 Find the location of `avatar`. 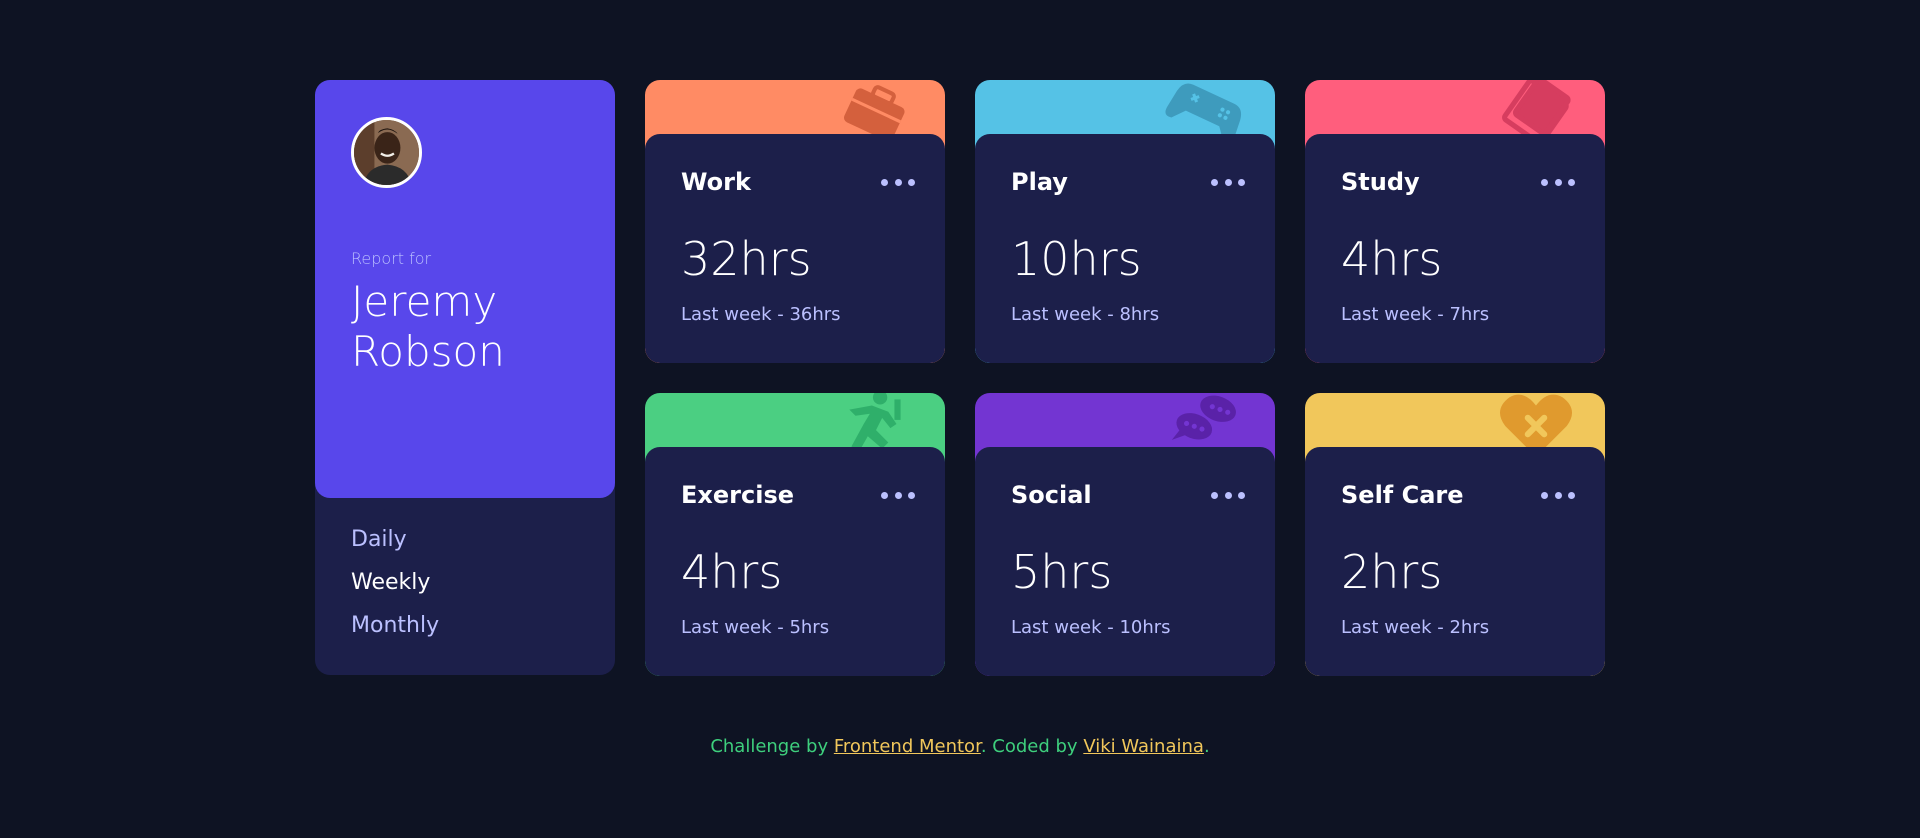

avatar is located at coordinates (386, 152).